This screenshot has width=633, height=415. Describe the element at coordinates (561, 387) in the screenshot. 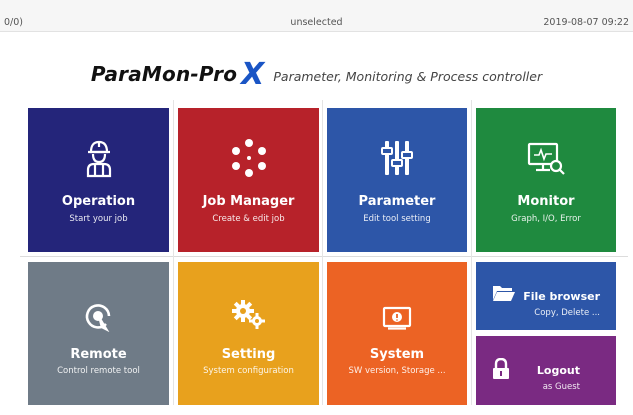

I see `logout-subtitle: as Guest` at that location.